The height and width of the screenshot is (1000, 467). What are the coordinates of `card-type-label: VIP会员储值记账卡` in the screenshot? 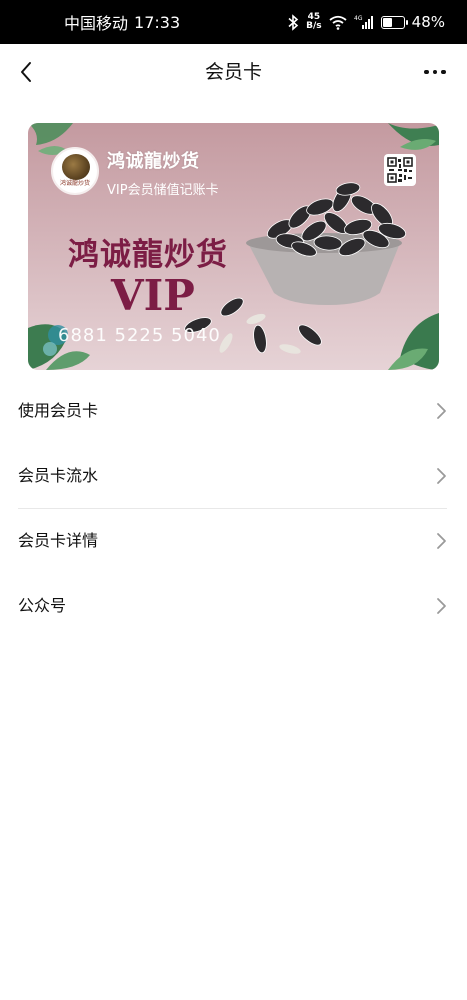 It's located at (163, 190).